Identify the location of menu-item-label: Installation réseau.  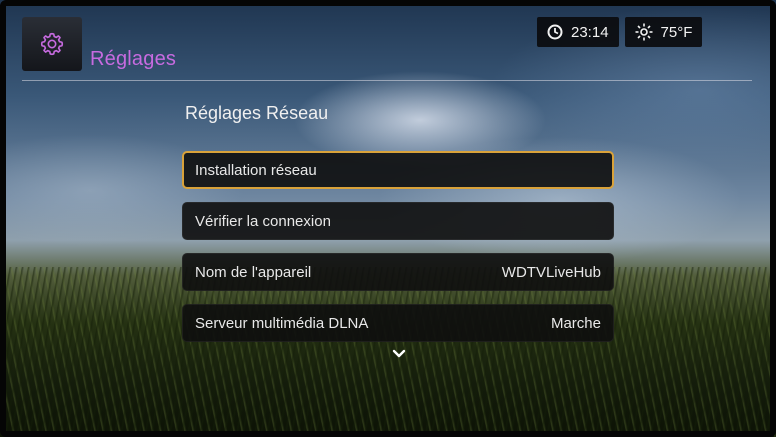
(256, 170).